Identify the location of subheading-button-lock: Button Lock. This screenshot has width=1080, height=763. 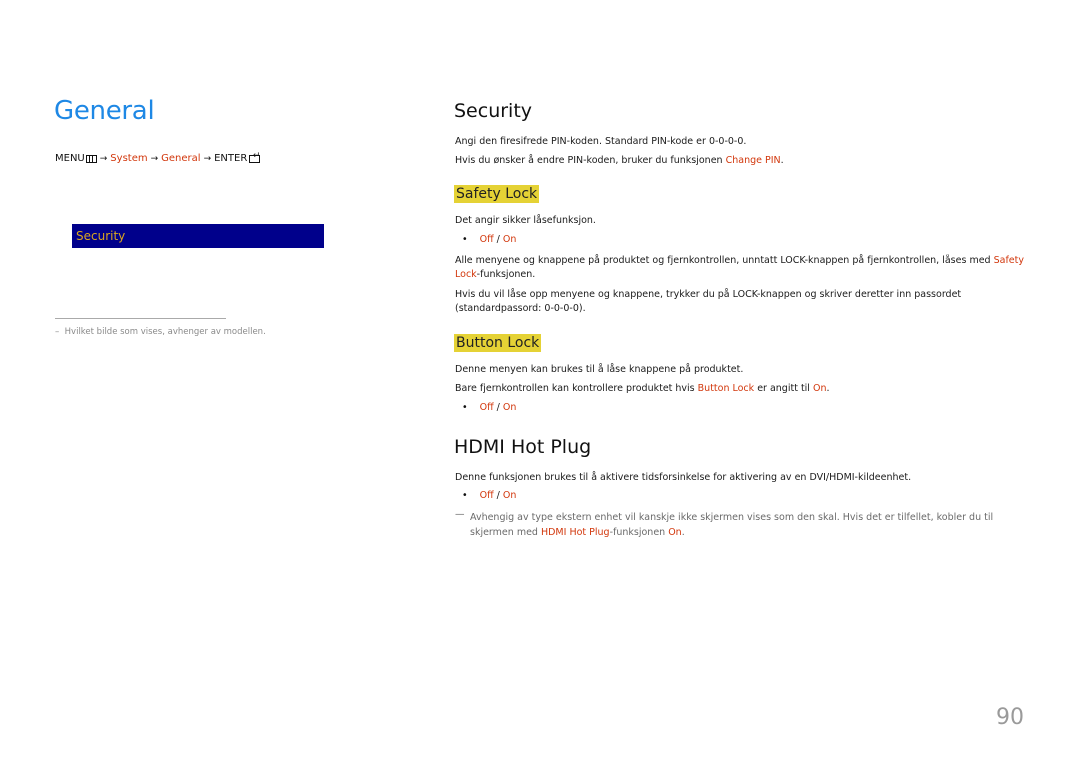
(498, 343).